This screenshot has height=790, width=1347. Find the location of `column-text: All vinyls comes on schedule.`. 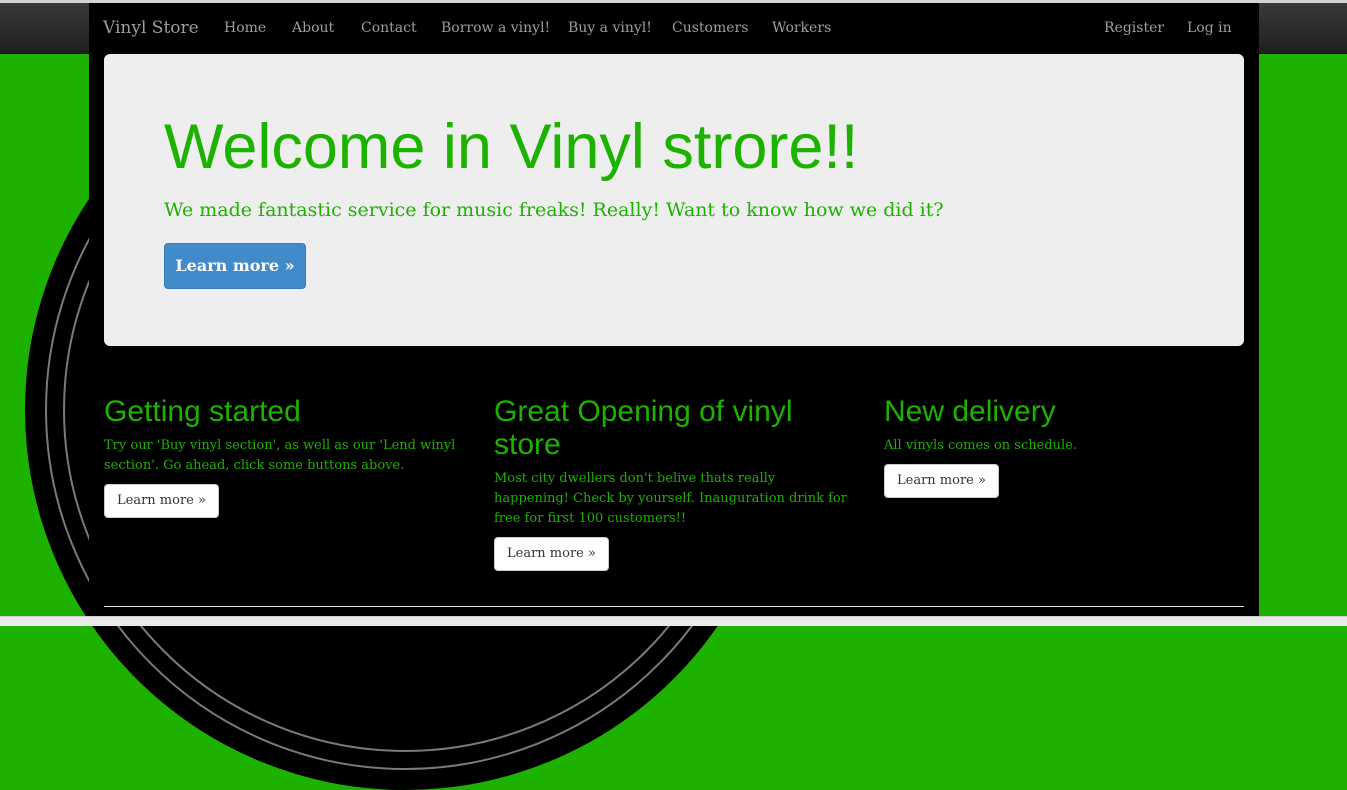

column-text: All vinyls comes on schedule. is located at coordinates (980, 445).